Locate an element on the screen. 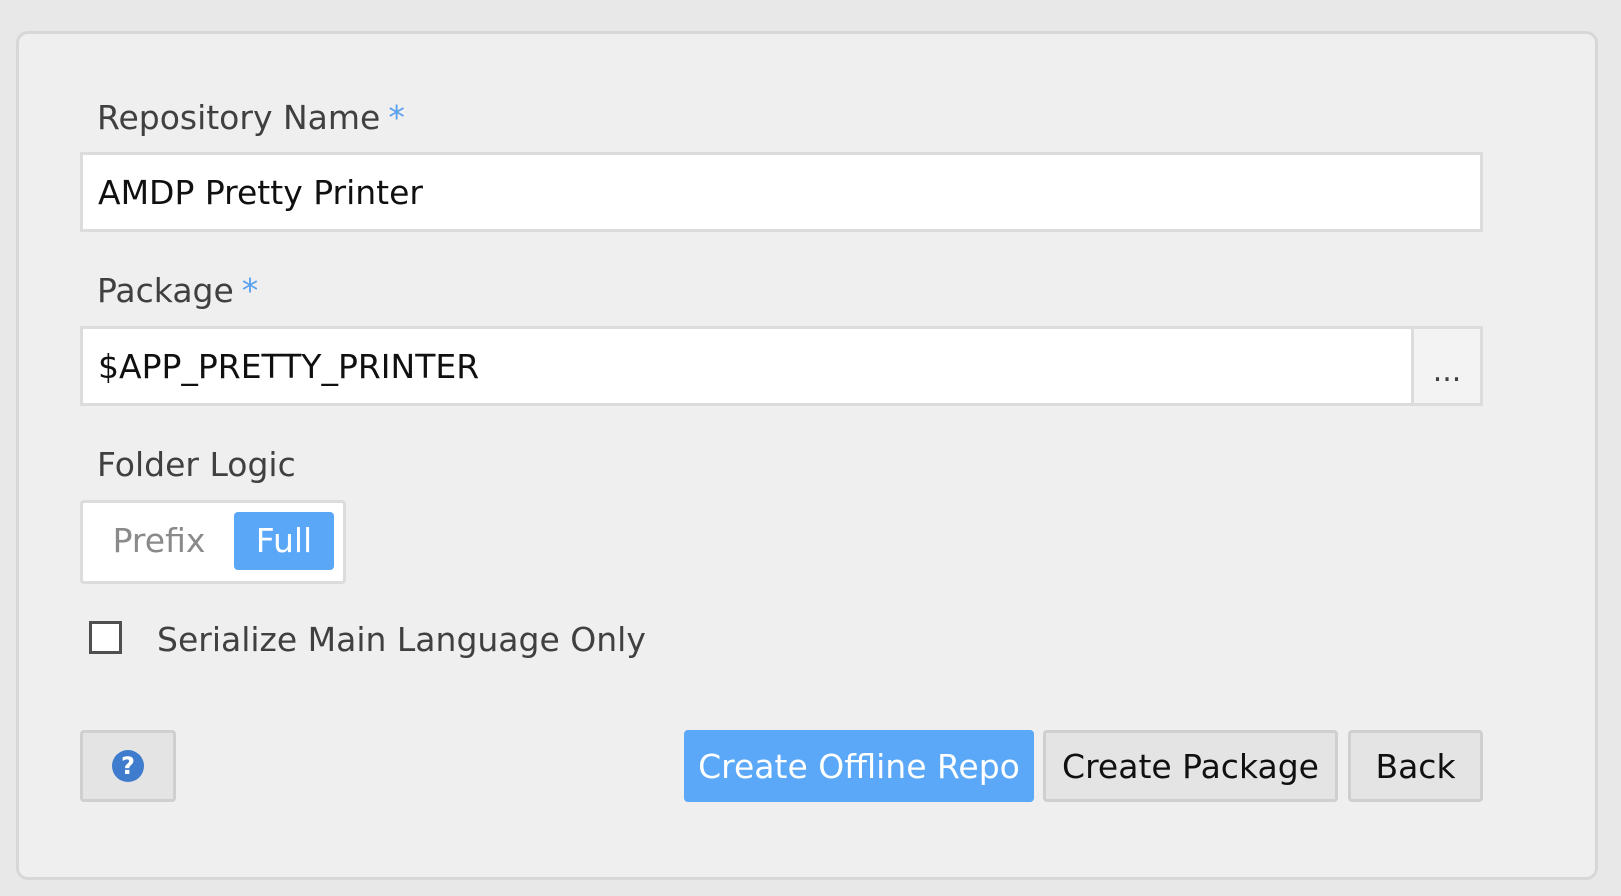 This screenshot has width=1621, height=896. serialize-main-language-label: Serialize Main Language Only is located at coordinates (401, 640).